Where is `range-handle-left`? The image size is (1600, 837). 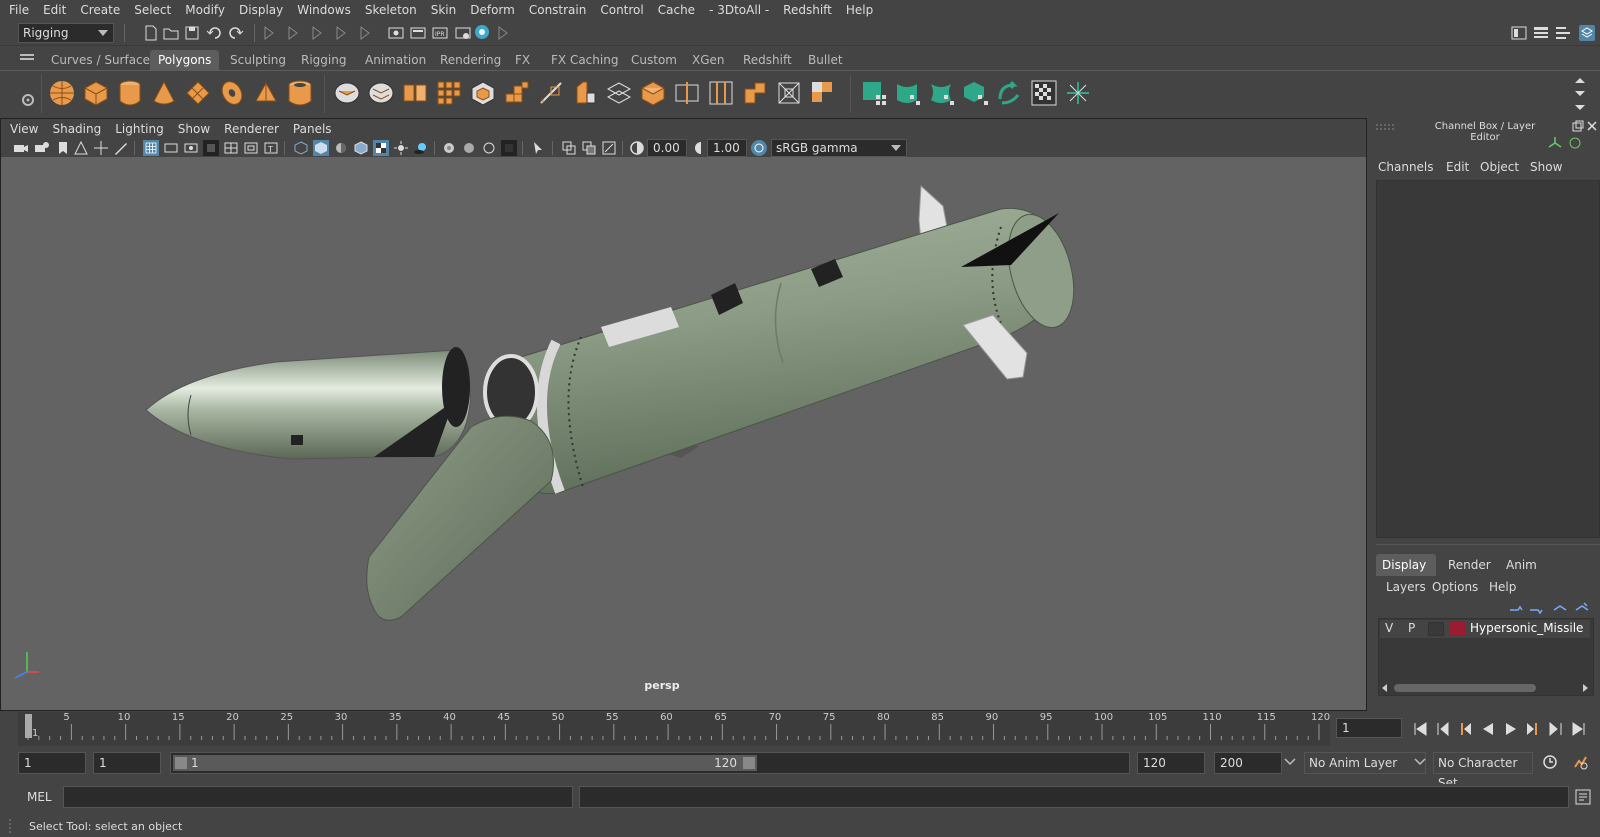
range-handle-left is located at coordinates (181, 763).